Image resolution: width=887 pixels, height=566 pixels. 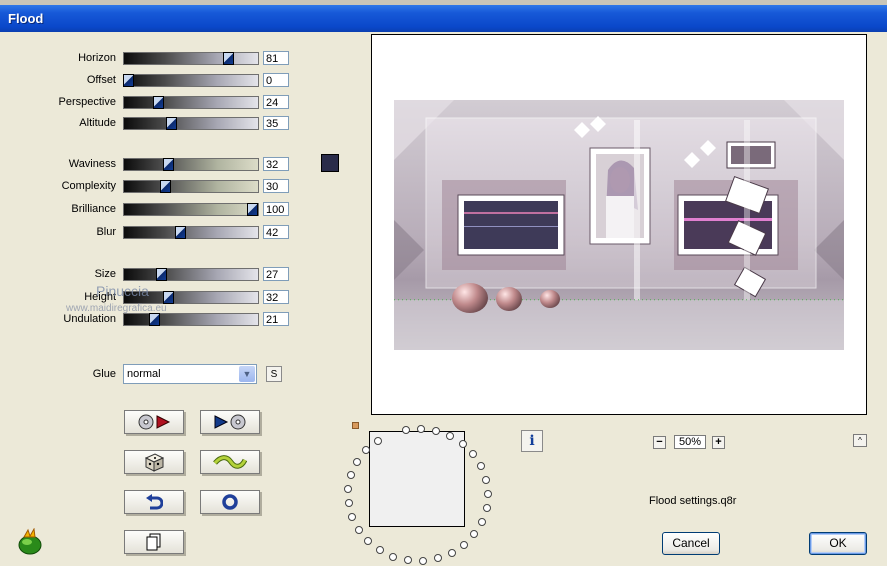 I want to click on save-preset-button, so click(x=230, y=422).